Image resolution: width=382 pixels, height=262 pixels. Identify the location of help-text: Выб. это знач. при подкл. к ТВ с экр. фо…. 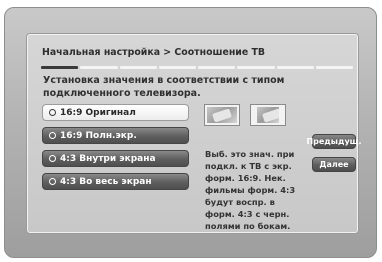
(250, 190).